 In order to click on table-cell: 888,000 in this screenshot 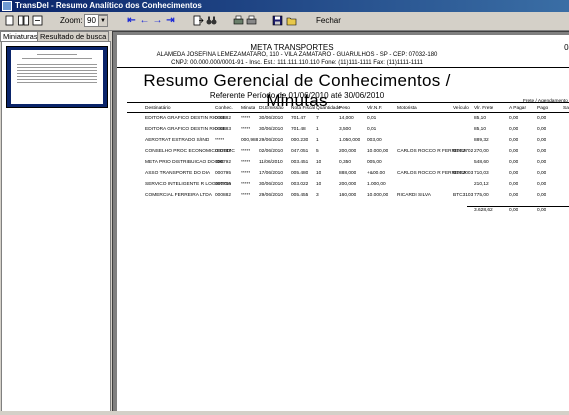, I will do `click(348, 173)`.